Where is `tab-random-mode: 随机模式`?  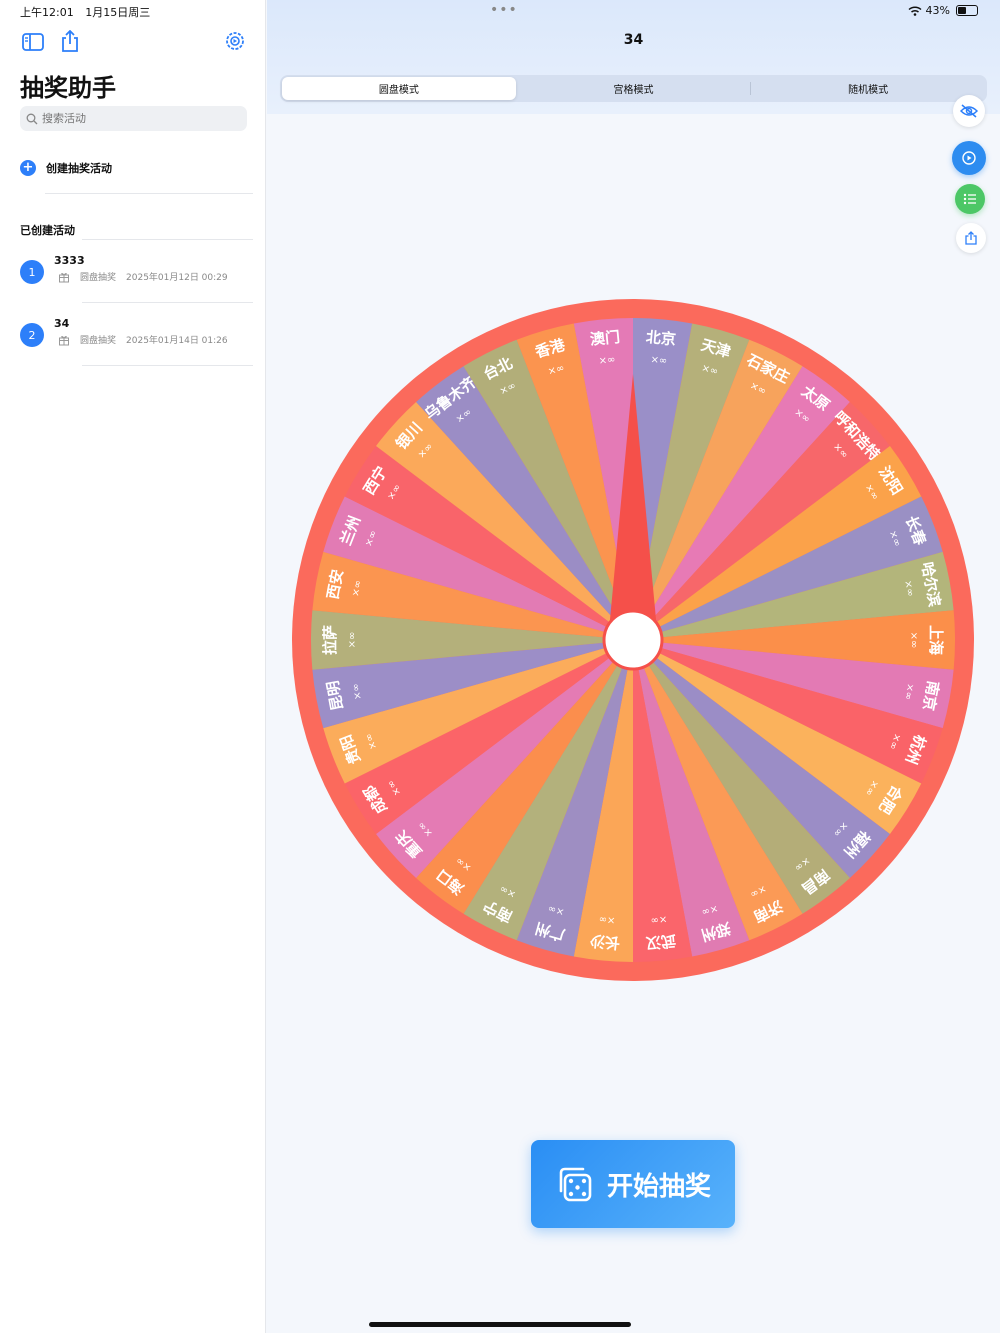 tab-random-mode: 随机模式 is located at coordinates (868, 88).